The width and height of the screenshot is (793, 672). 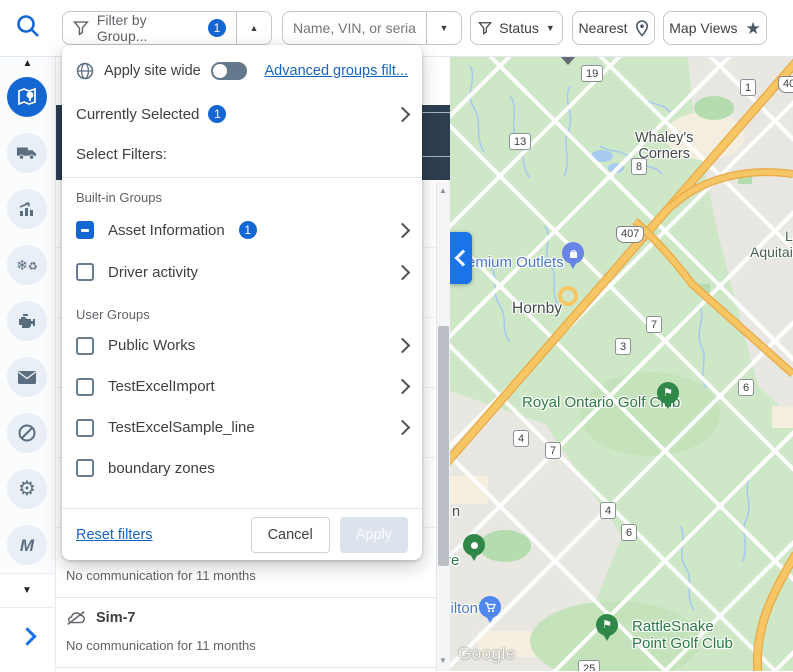 I want to click on shopping-cart-pin-icon, so click(x=490, y=609).